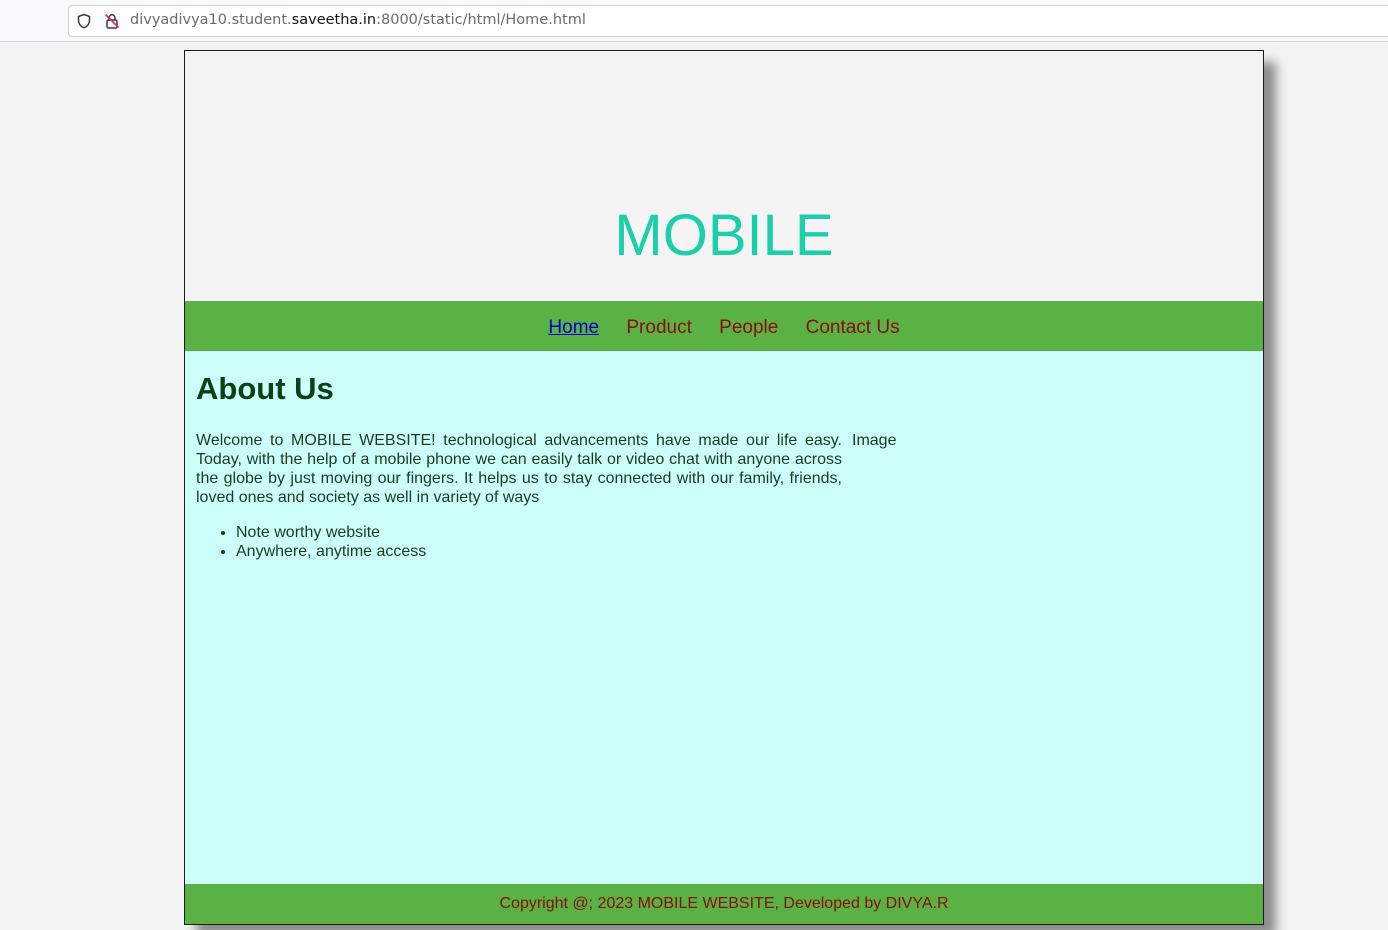 Image resolution: width=1388 pixels, height=930 pixels. I want to click on list-item: Note worthy website, so click(331, 532).